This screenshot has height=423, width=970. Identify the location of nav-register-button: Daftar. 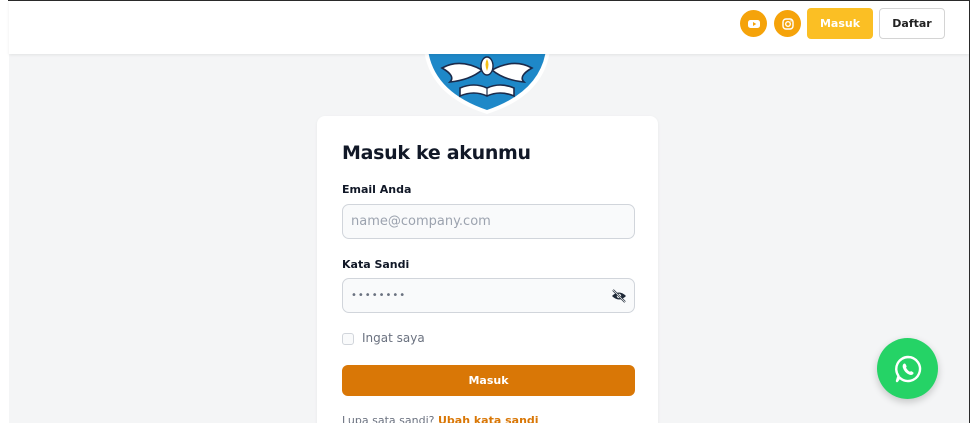
(912, 23).